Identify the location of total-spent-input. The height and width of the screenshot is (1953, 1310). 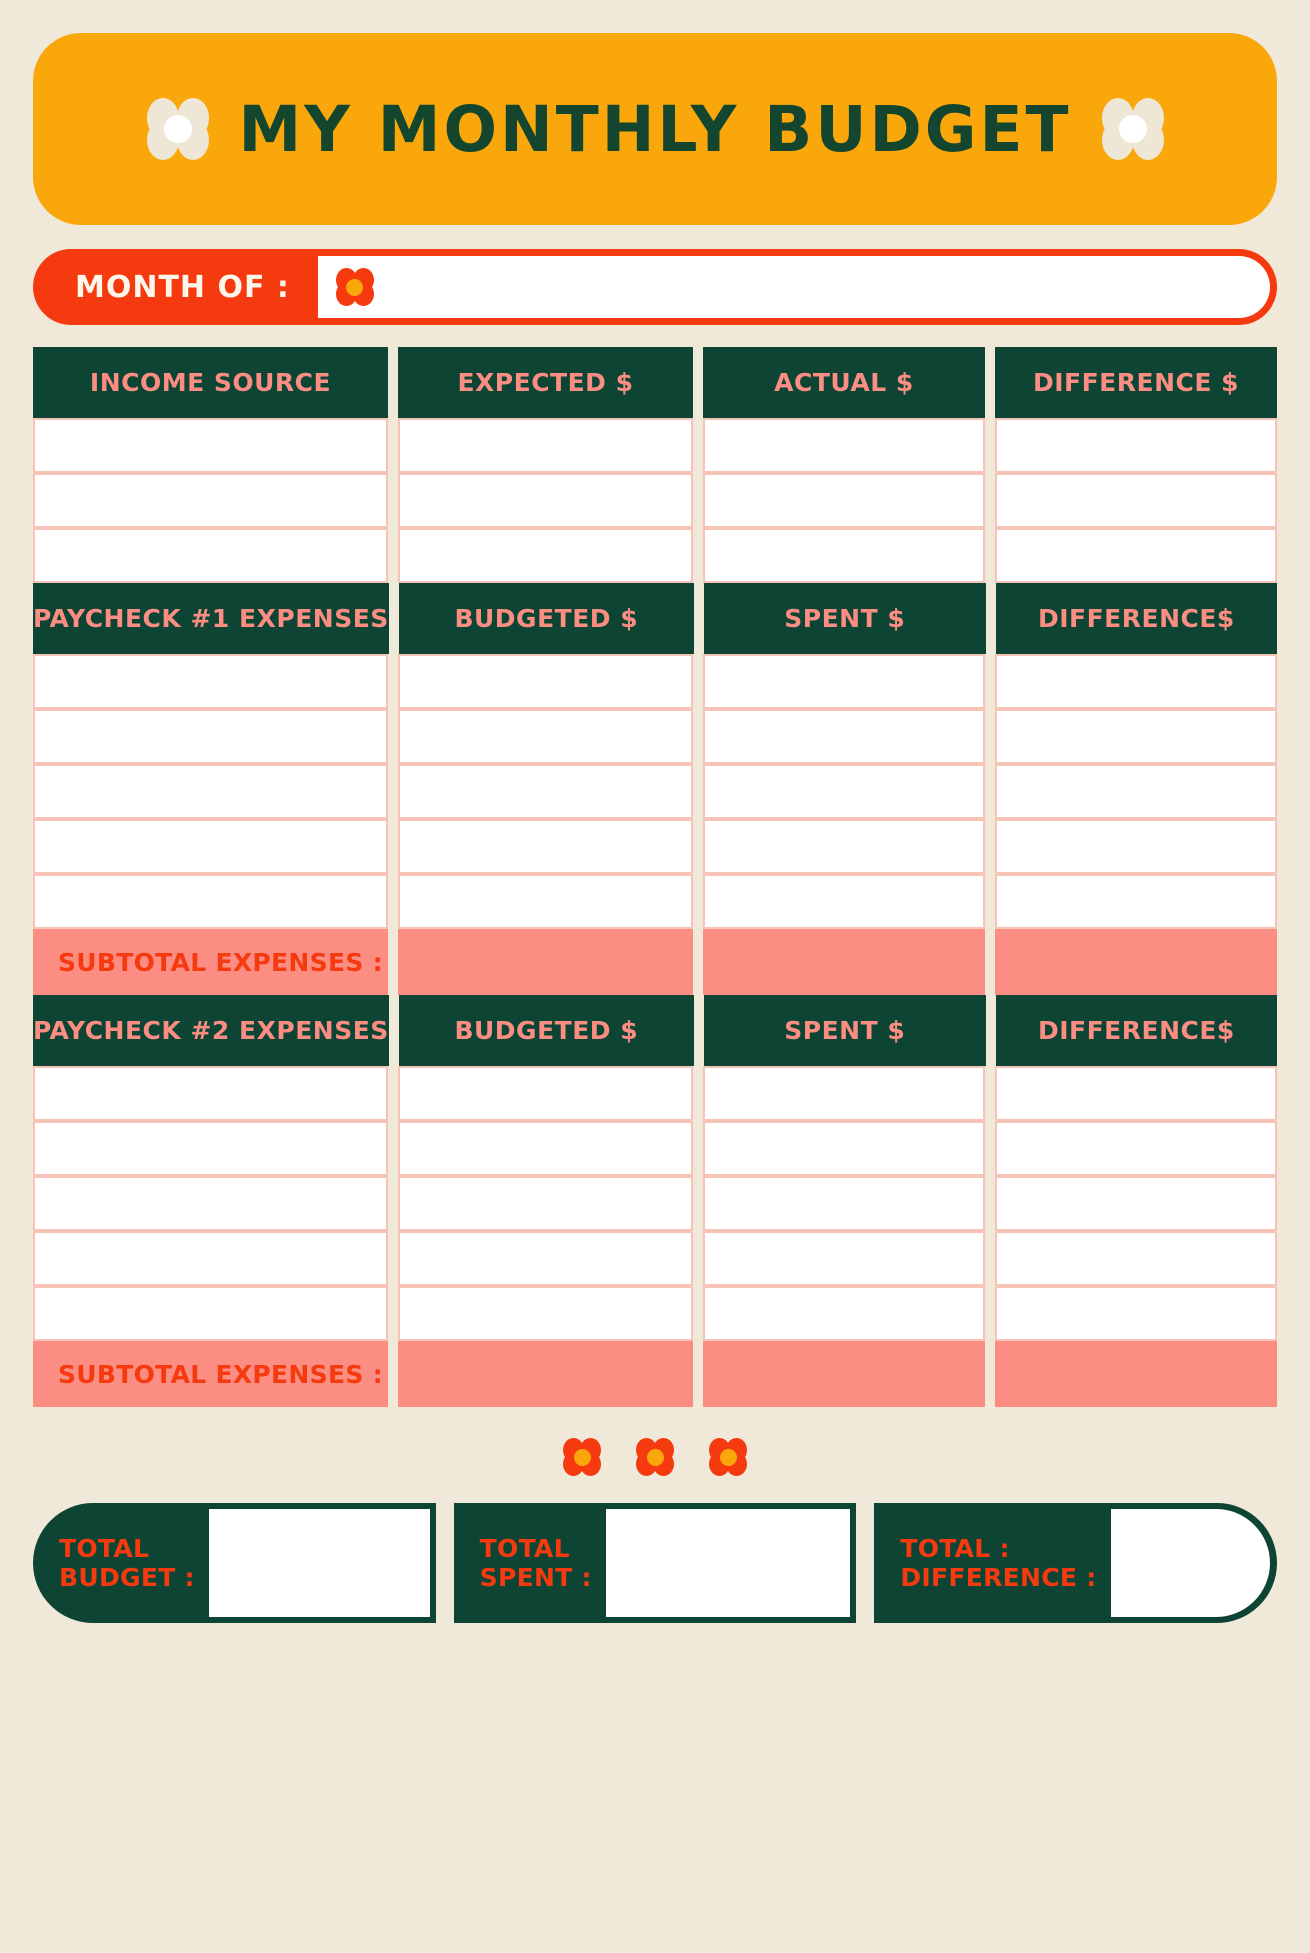
(728, 1563).